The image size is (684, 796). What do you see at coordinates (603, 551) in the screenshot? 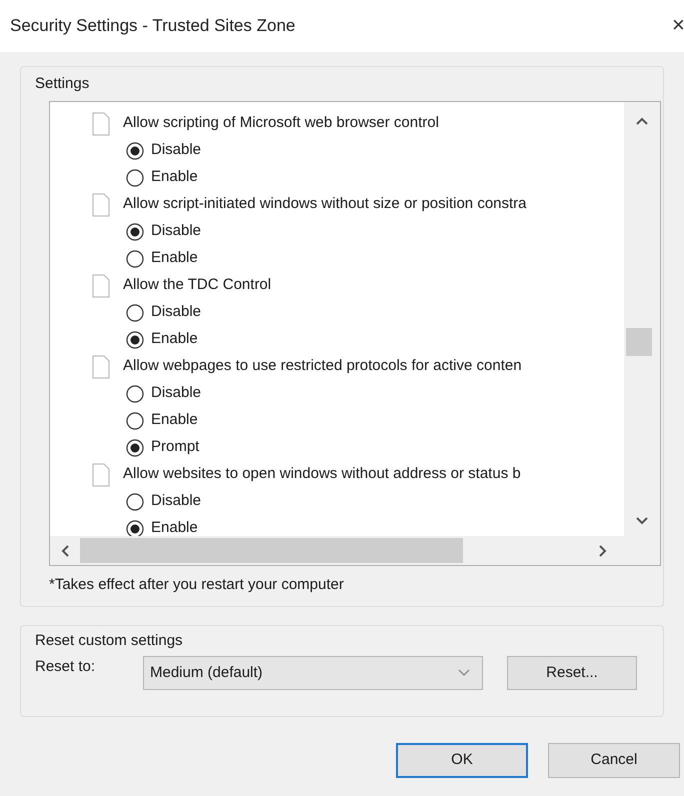
I see `scroll-right-icon` at bounding box center [603, 551].